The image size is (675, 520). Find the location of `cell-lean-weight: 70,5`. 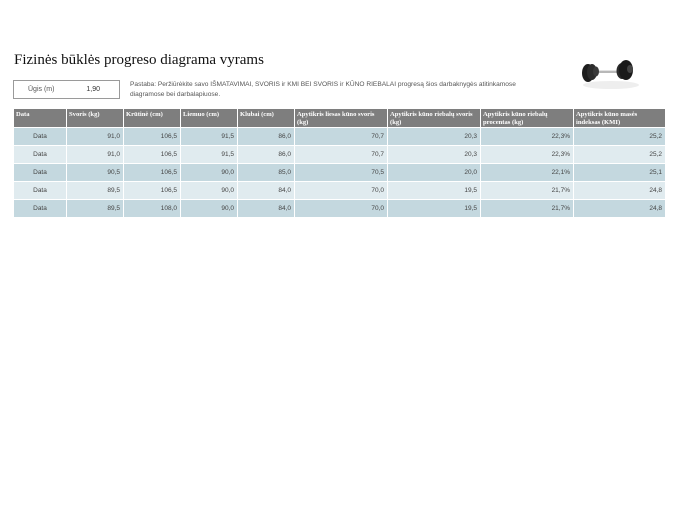

cell-lean-weight: 70,5 is located at coordinates (341, 172).